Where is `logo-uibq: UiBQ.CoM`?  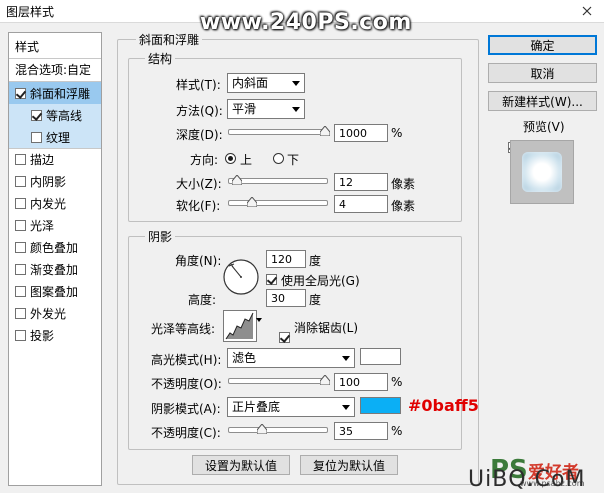
logo-uibq: UiBQ.CoM is located at coordinates (527, 479).